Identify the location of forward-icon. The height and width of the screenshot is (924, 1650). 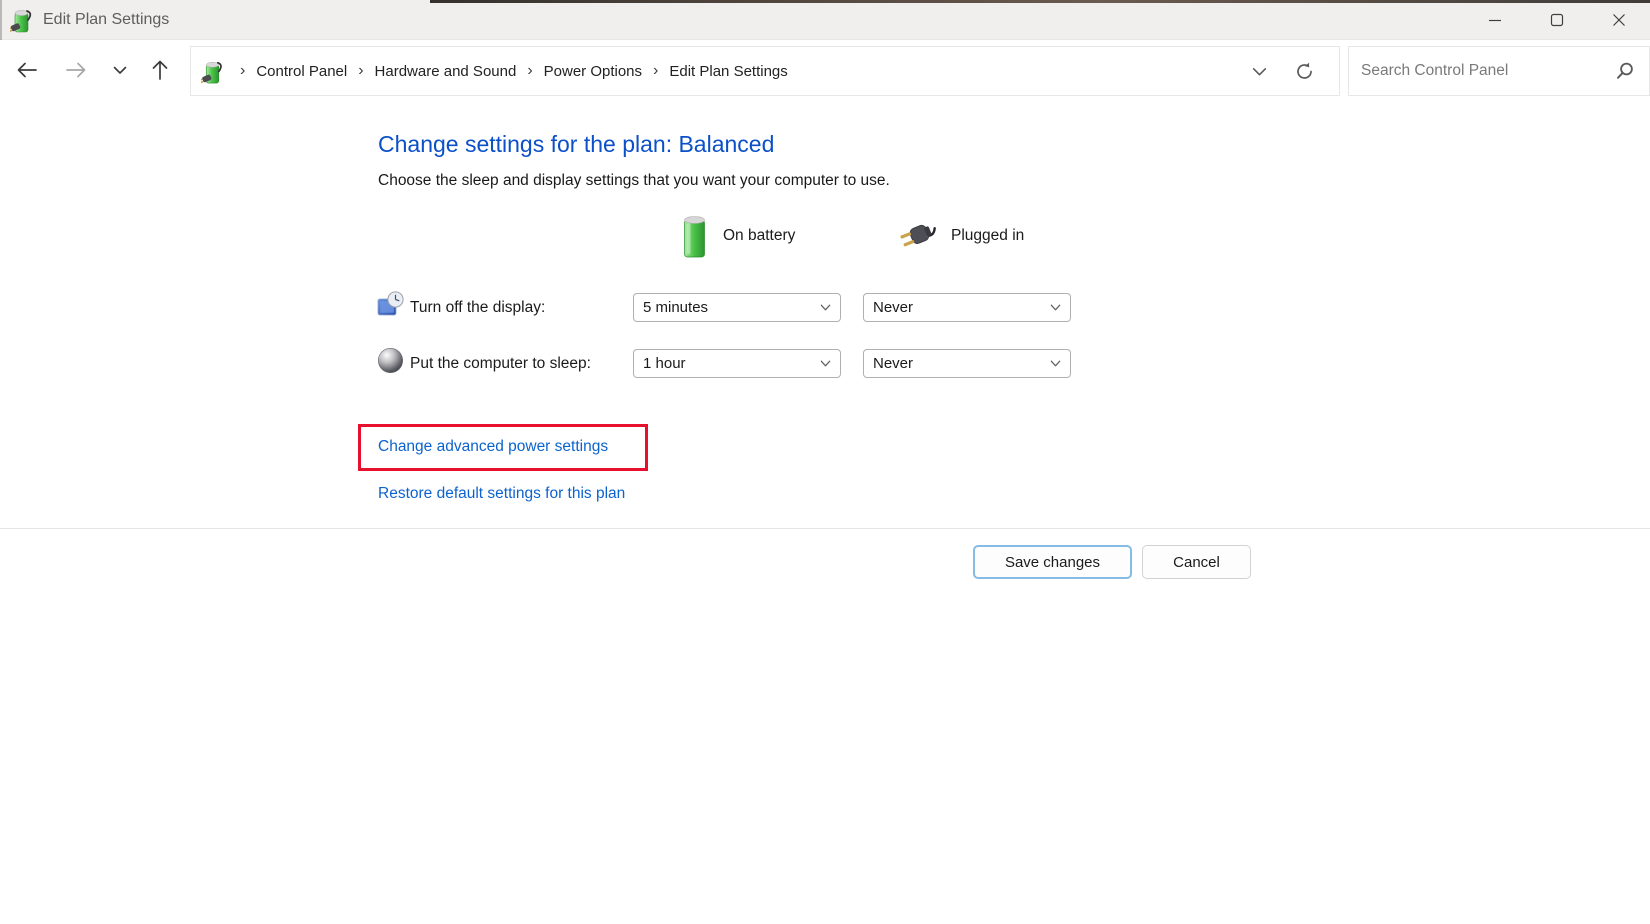
(76, 70).